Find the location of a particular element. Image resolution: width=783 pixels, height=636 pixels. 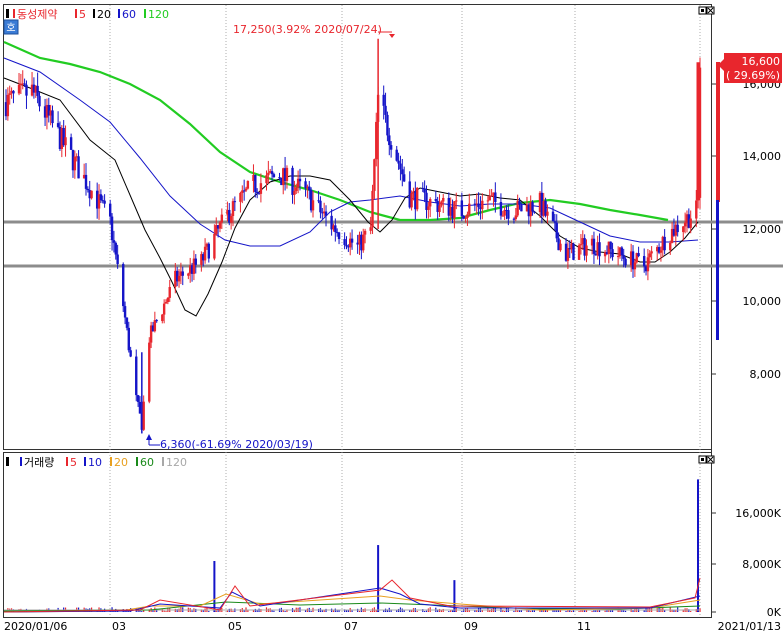

legend-vol-ma20: 20 is located at coordinates (121, 462).